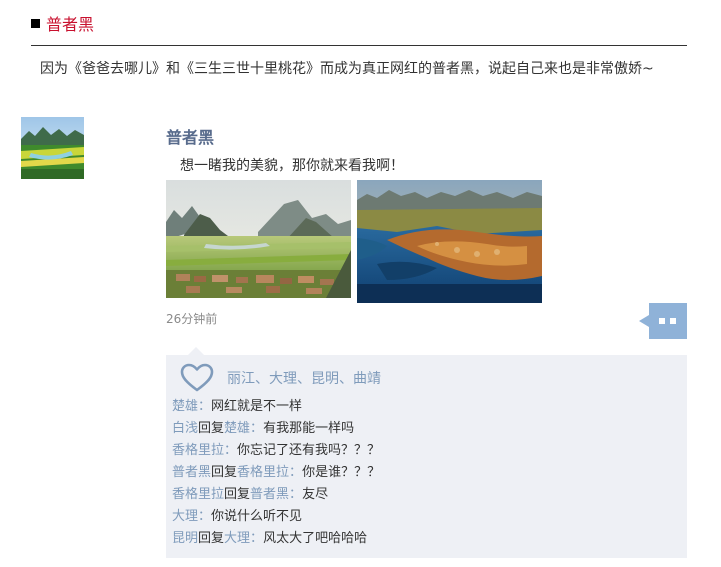  What do you see at coordinates (190, 136) in the screenshot?
I see `post-author-name: 普者黑` at bounding box center [190, 136].